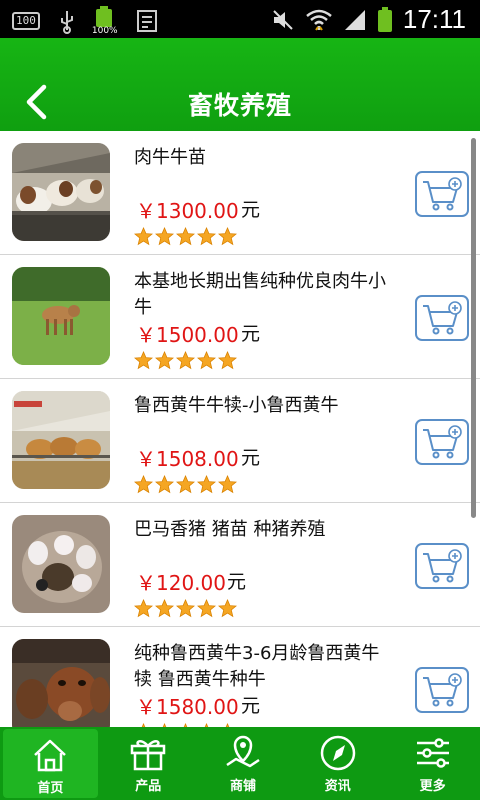 The image size is (480, 800). I want to click on signal-icon, so click(354, 19).